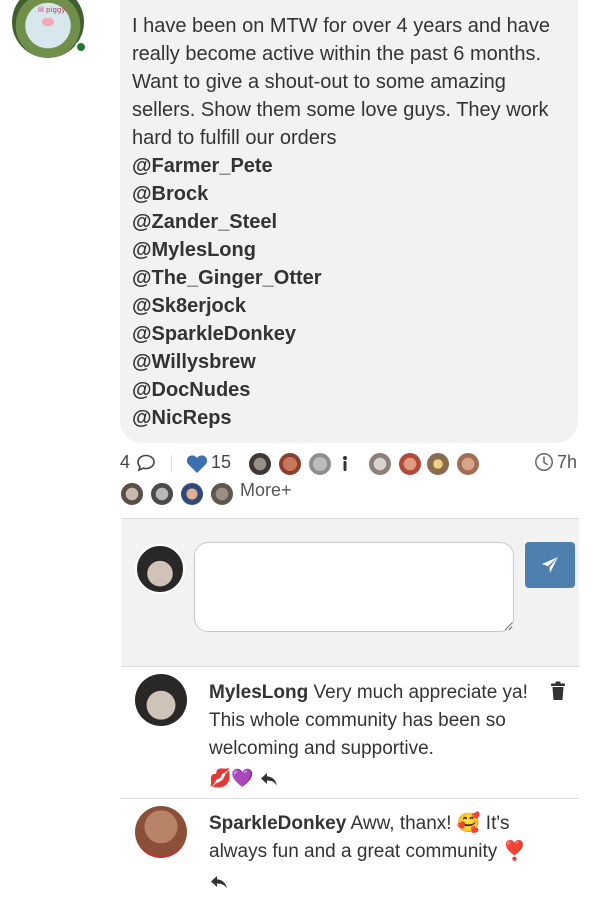  Describe the element at coordinates (258, 692) in the screenshot. I see `comment-username: MylesLong` at that location.